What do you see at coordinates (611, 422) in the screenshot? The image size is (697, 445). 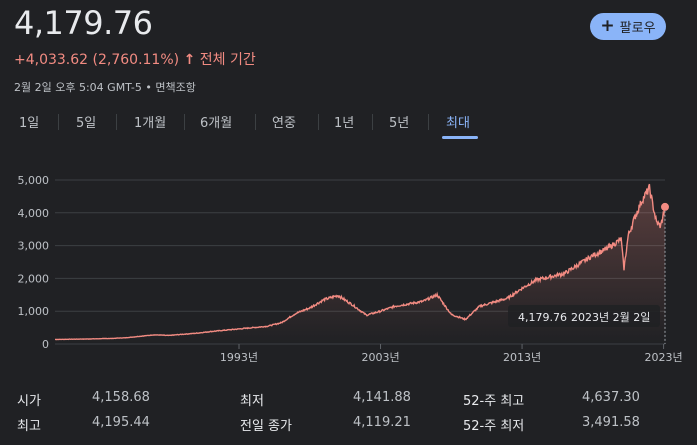 I see `stat-value-52w-low: 3,491.58` at bounding box center [611, 422].